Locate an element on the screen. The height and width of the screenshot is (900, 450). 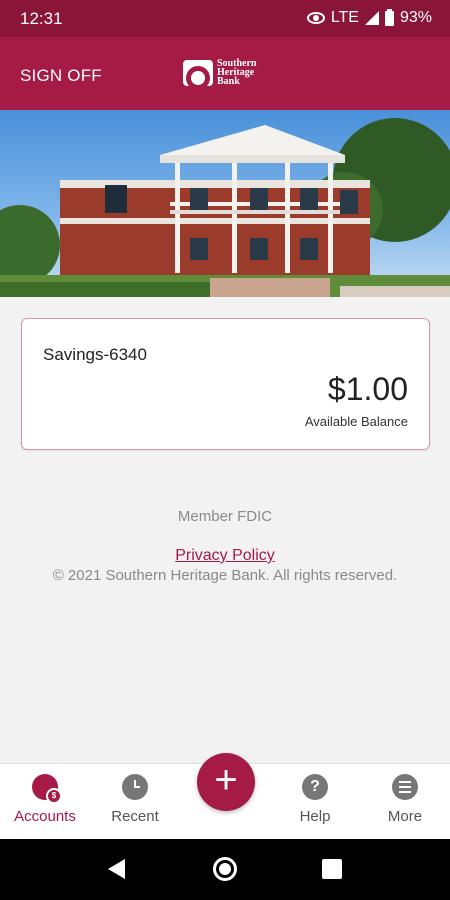
battery-percent: 93% is located at coordinates (415, 17).